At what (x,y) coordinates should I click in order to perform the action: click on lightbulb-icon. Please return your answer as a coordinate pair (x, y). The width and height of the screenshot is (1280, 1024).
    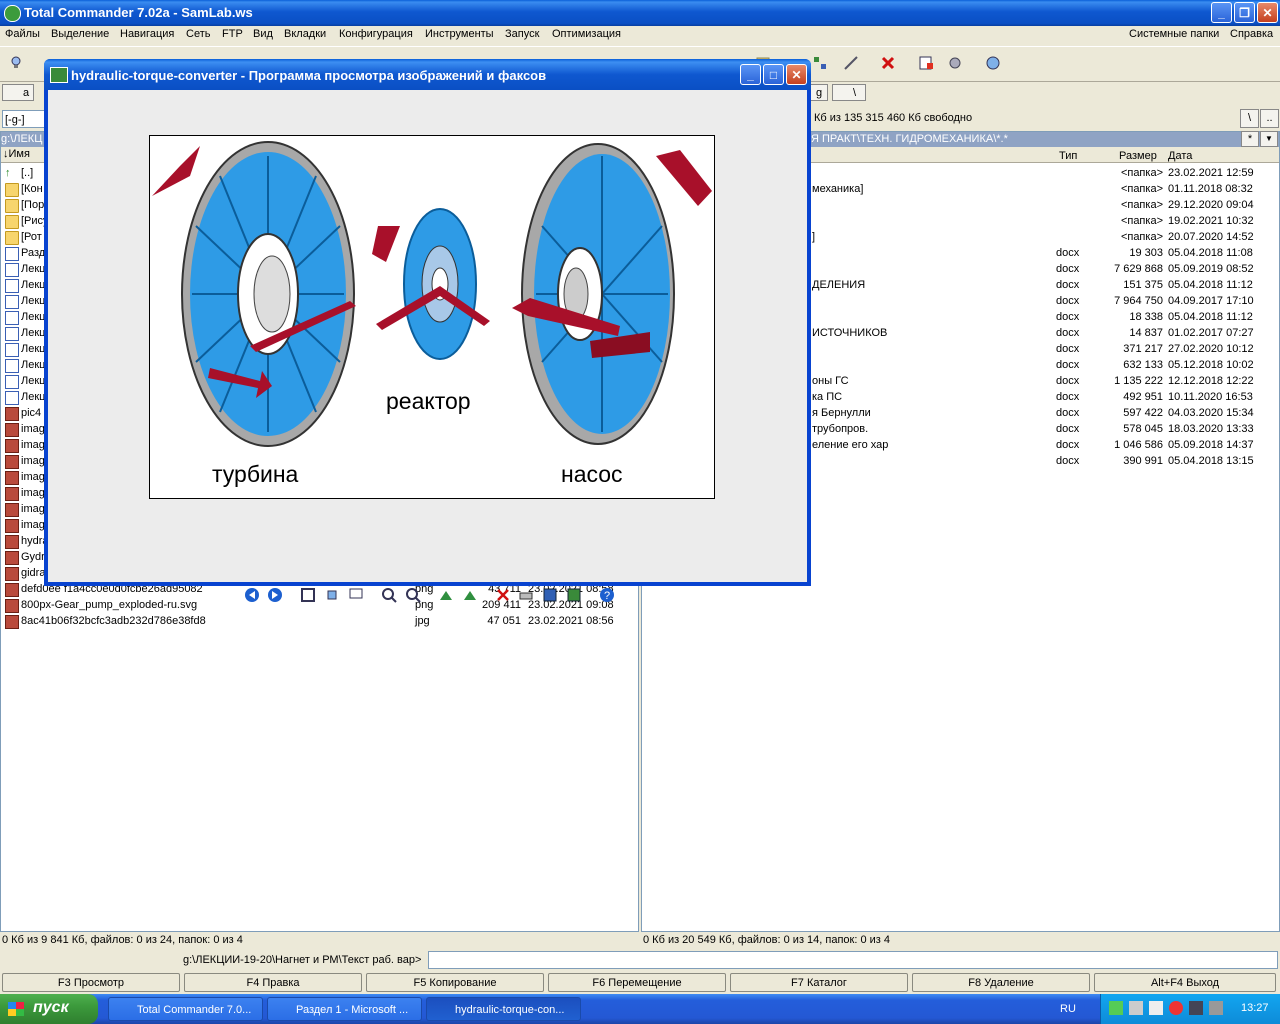
    Looking at the image, I should click on (16, 63).